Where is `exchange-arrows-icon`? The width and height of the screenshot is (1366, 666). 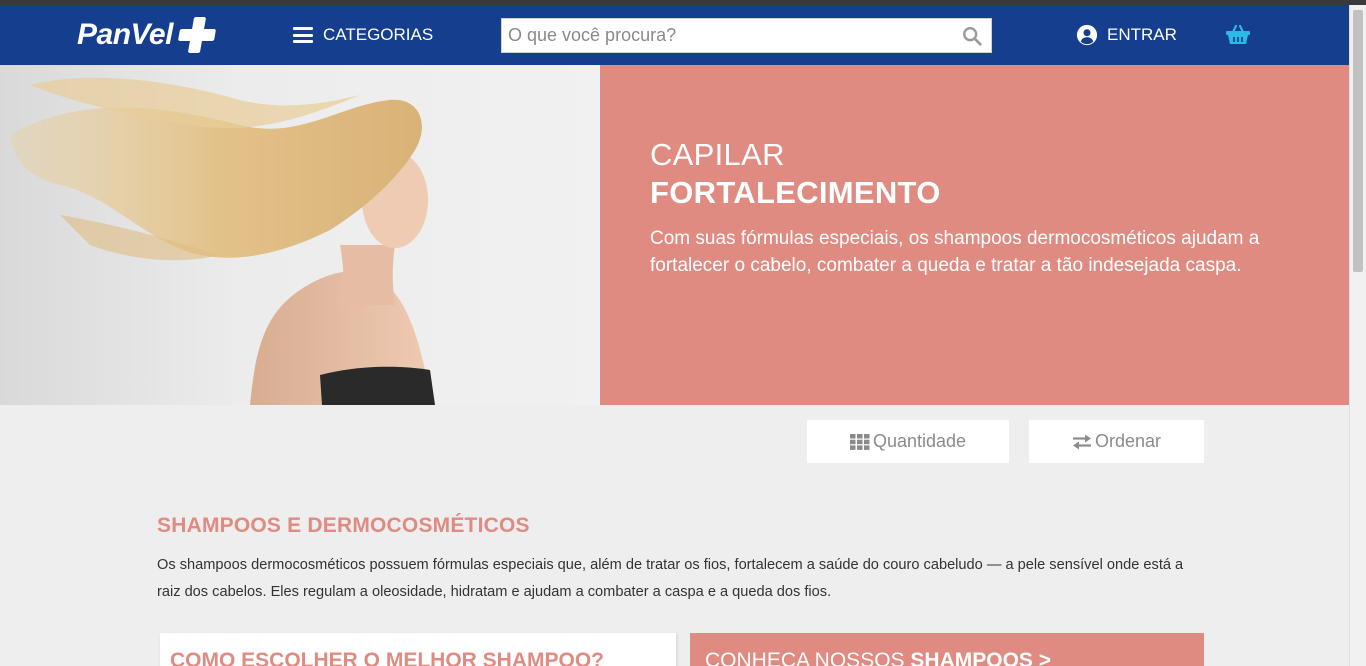
exchange-arrows-icon is located at coordinates (1081, 441).